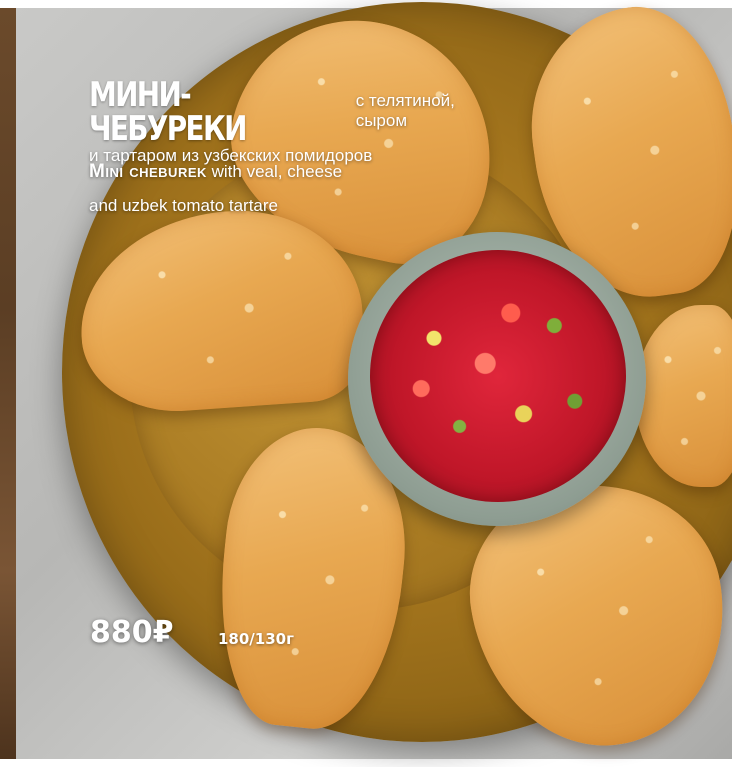  Describe the element at coordinates (148, 171) in the screenshot. I see `dish-title-en: Mini cheburek` at that location.